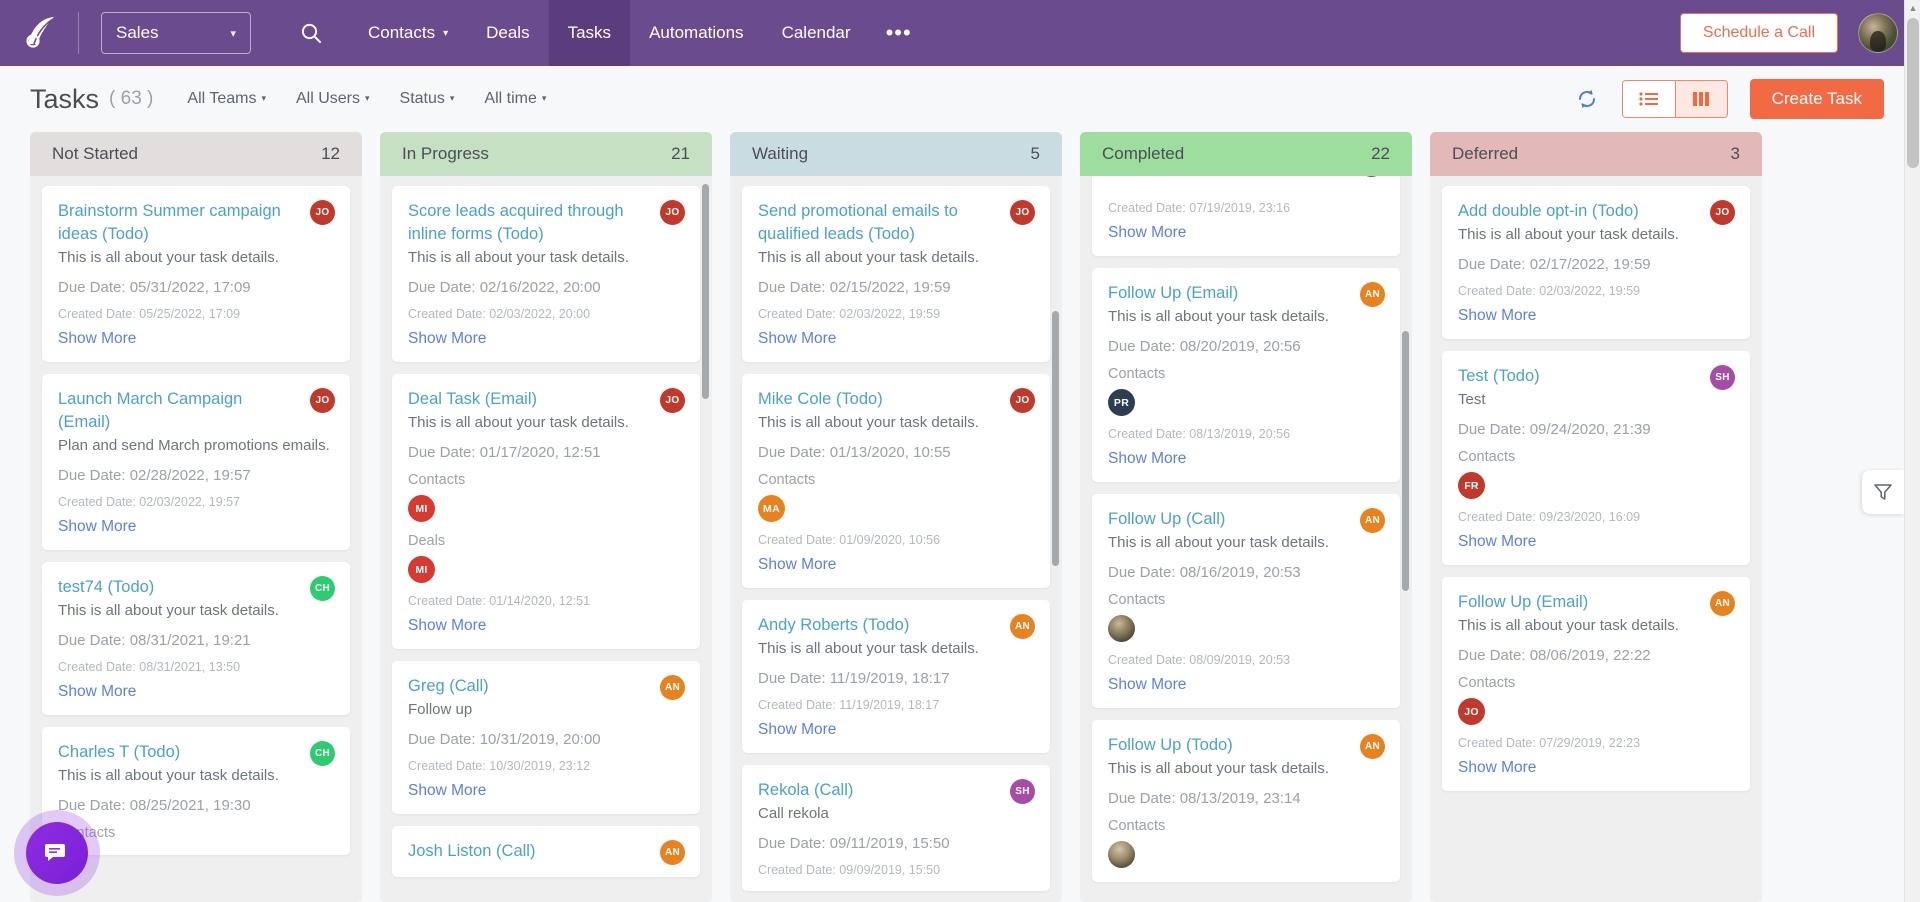  Describe the element at coordinates (899, 33) in the screenshot. I see `nav-more-menu-icon: •••` at that location.